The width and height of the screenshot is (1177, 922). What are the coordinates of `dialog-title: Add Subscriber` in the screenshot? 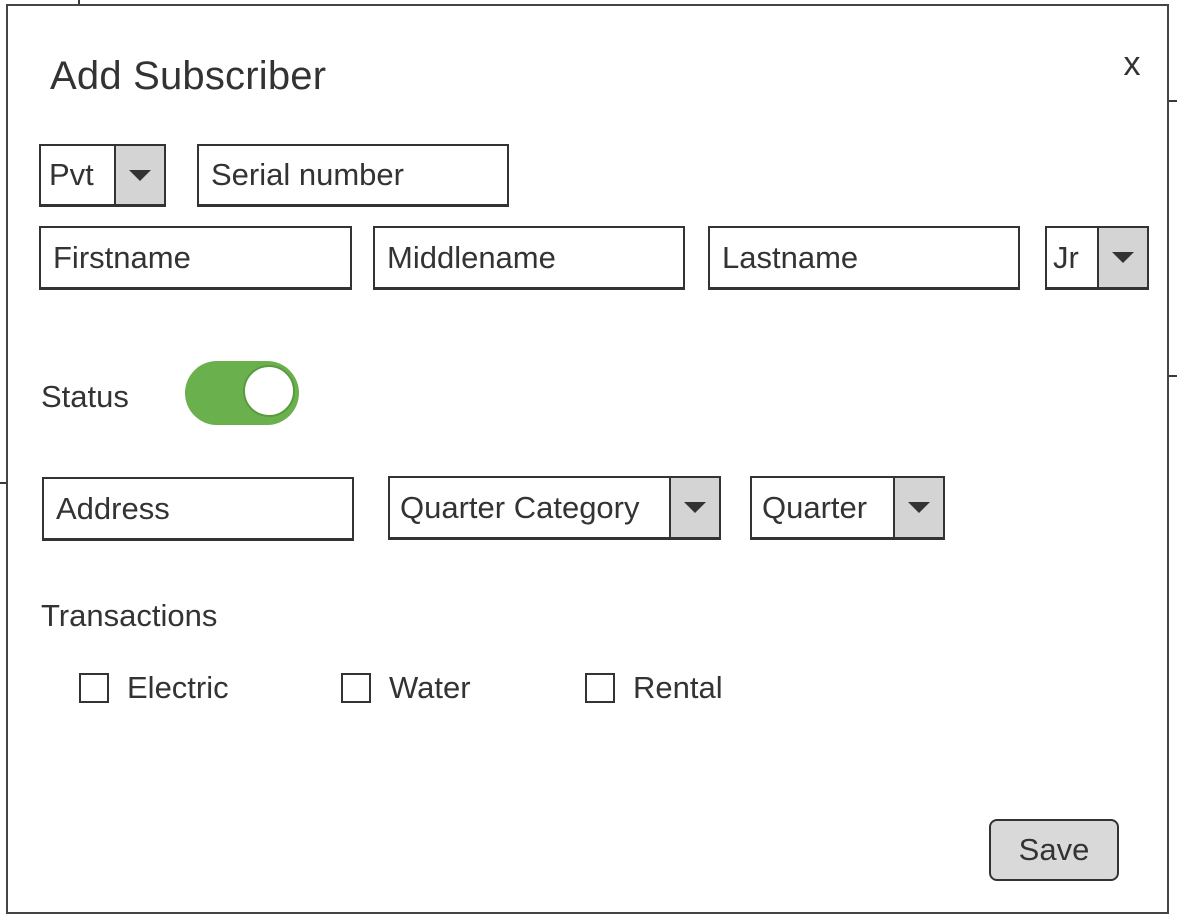 It's located at (188, 76).